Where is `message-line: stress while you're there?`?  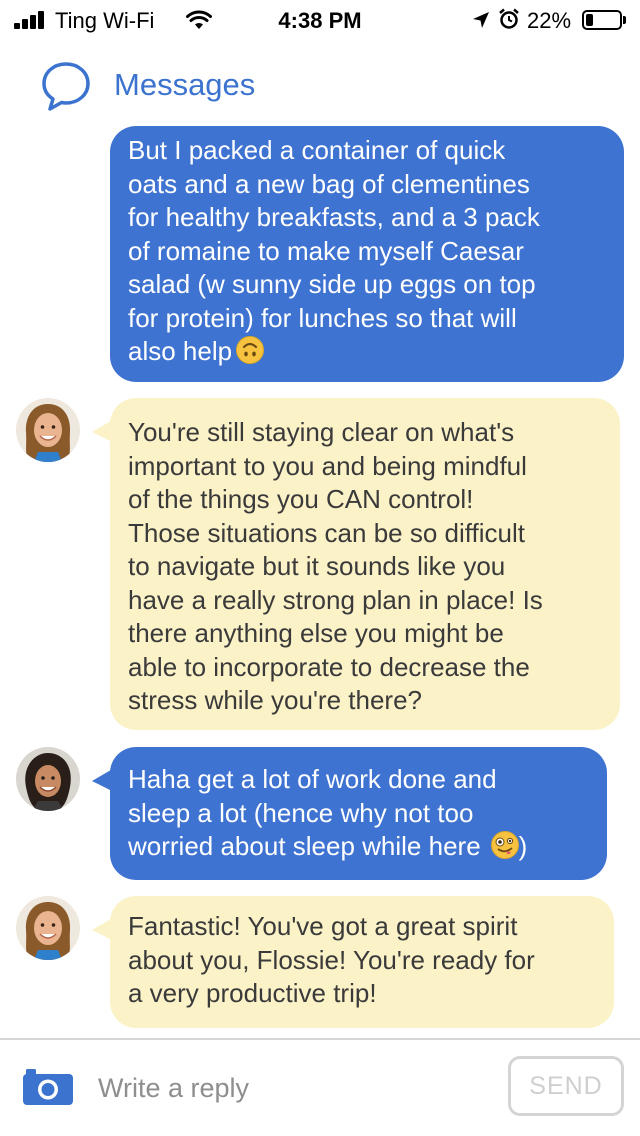
message-line: stress while you're there? is located at coordinates (275, 700).